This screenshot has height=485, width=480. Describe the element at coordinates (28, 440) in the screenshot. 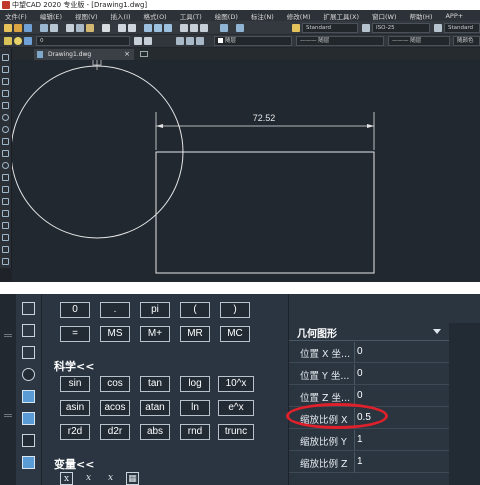

I see `offset-icon` at that location.